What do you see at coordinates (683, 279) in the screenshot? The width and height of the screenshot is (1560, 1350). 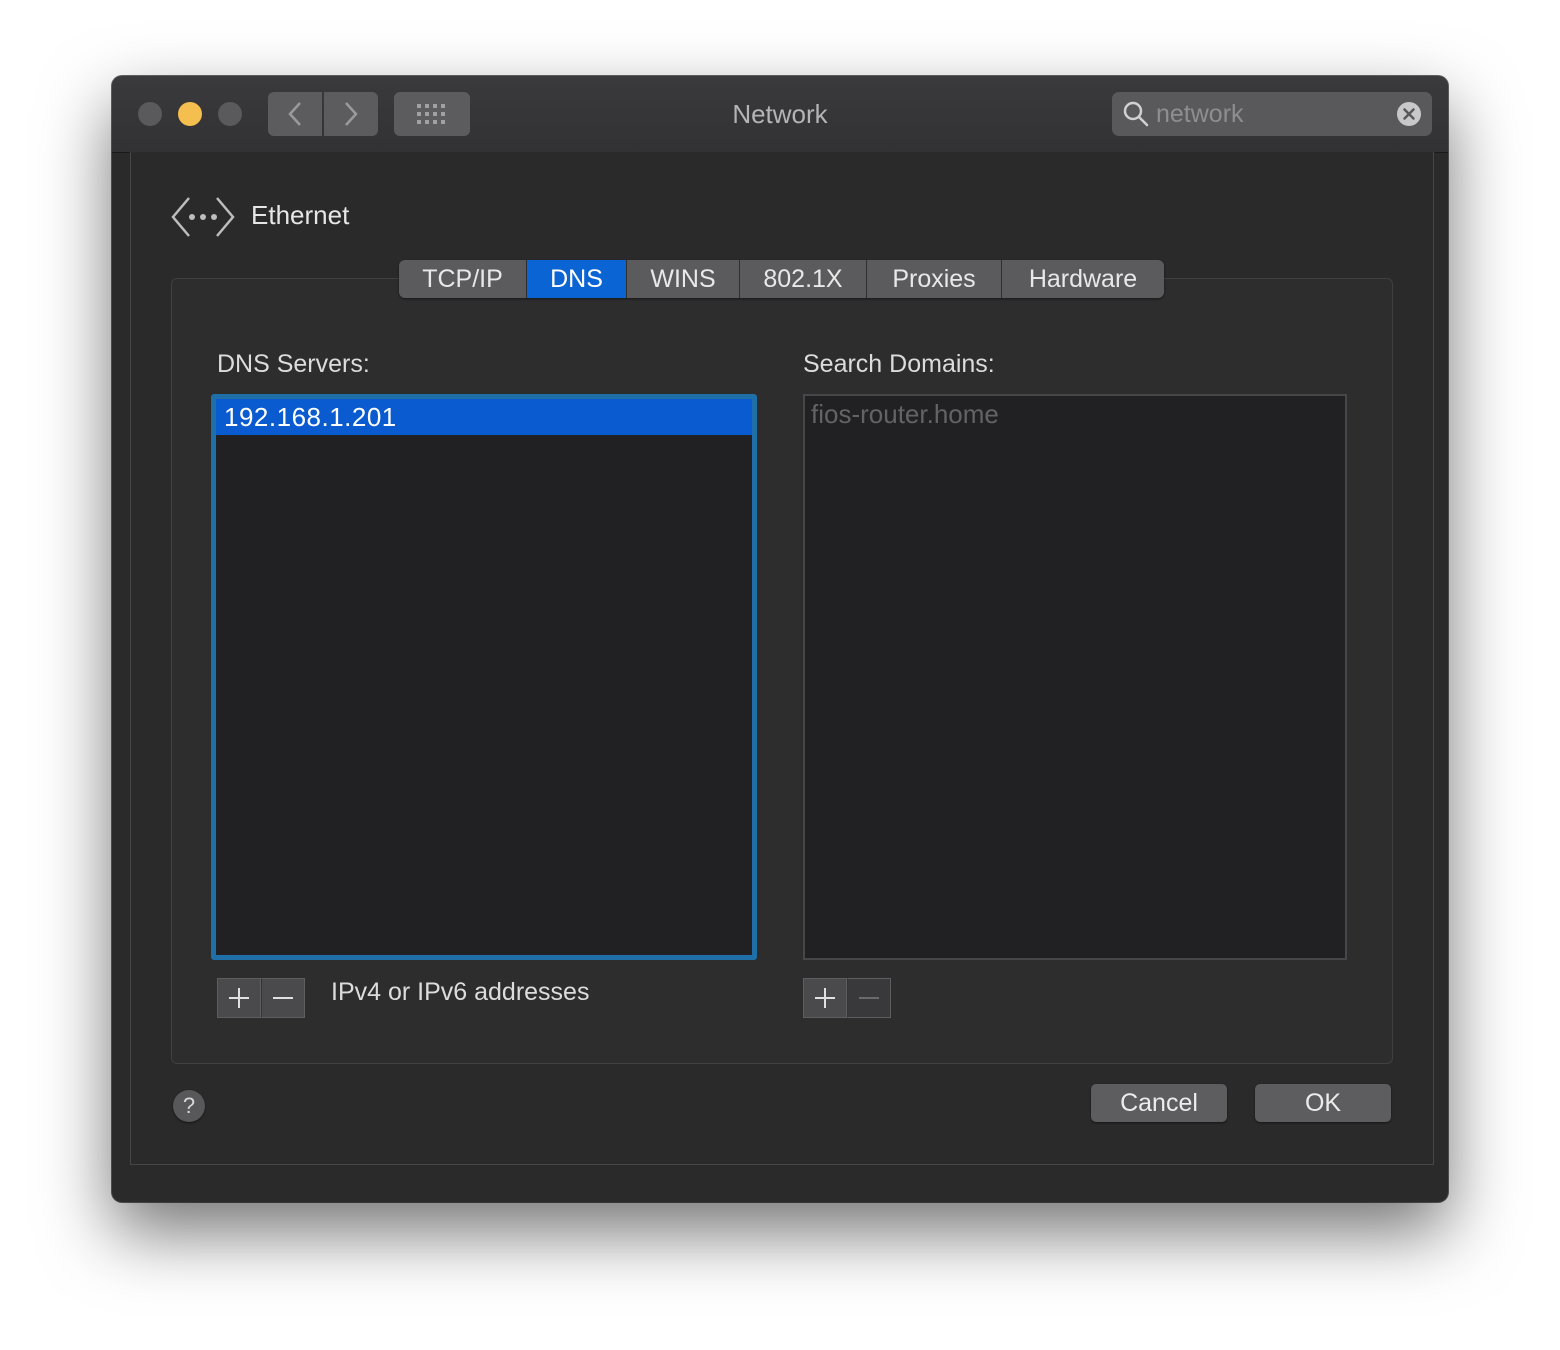 I see `tab-wins: WINS` at bounding box center [683, 279].